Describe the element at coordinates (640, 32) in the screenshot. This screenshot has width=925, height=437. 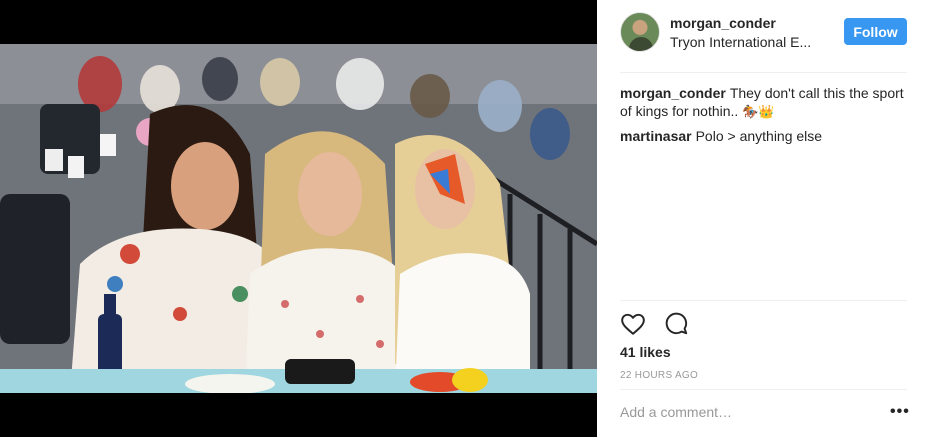
I see `user-avatar` at that location.